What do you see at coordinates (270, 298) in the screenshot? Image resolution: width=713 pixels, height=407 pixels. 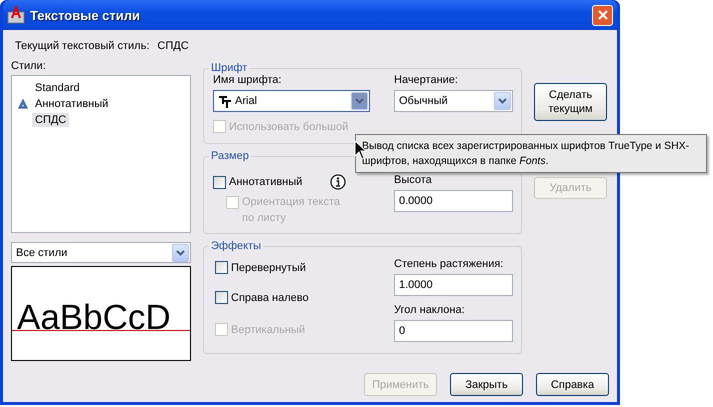 I see `checkbox-label: Справа налево` at bounding box center [270, 298].